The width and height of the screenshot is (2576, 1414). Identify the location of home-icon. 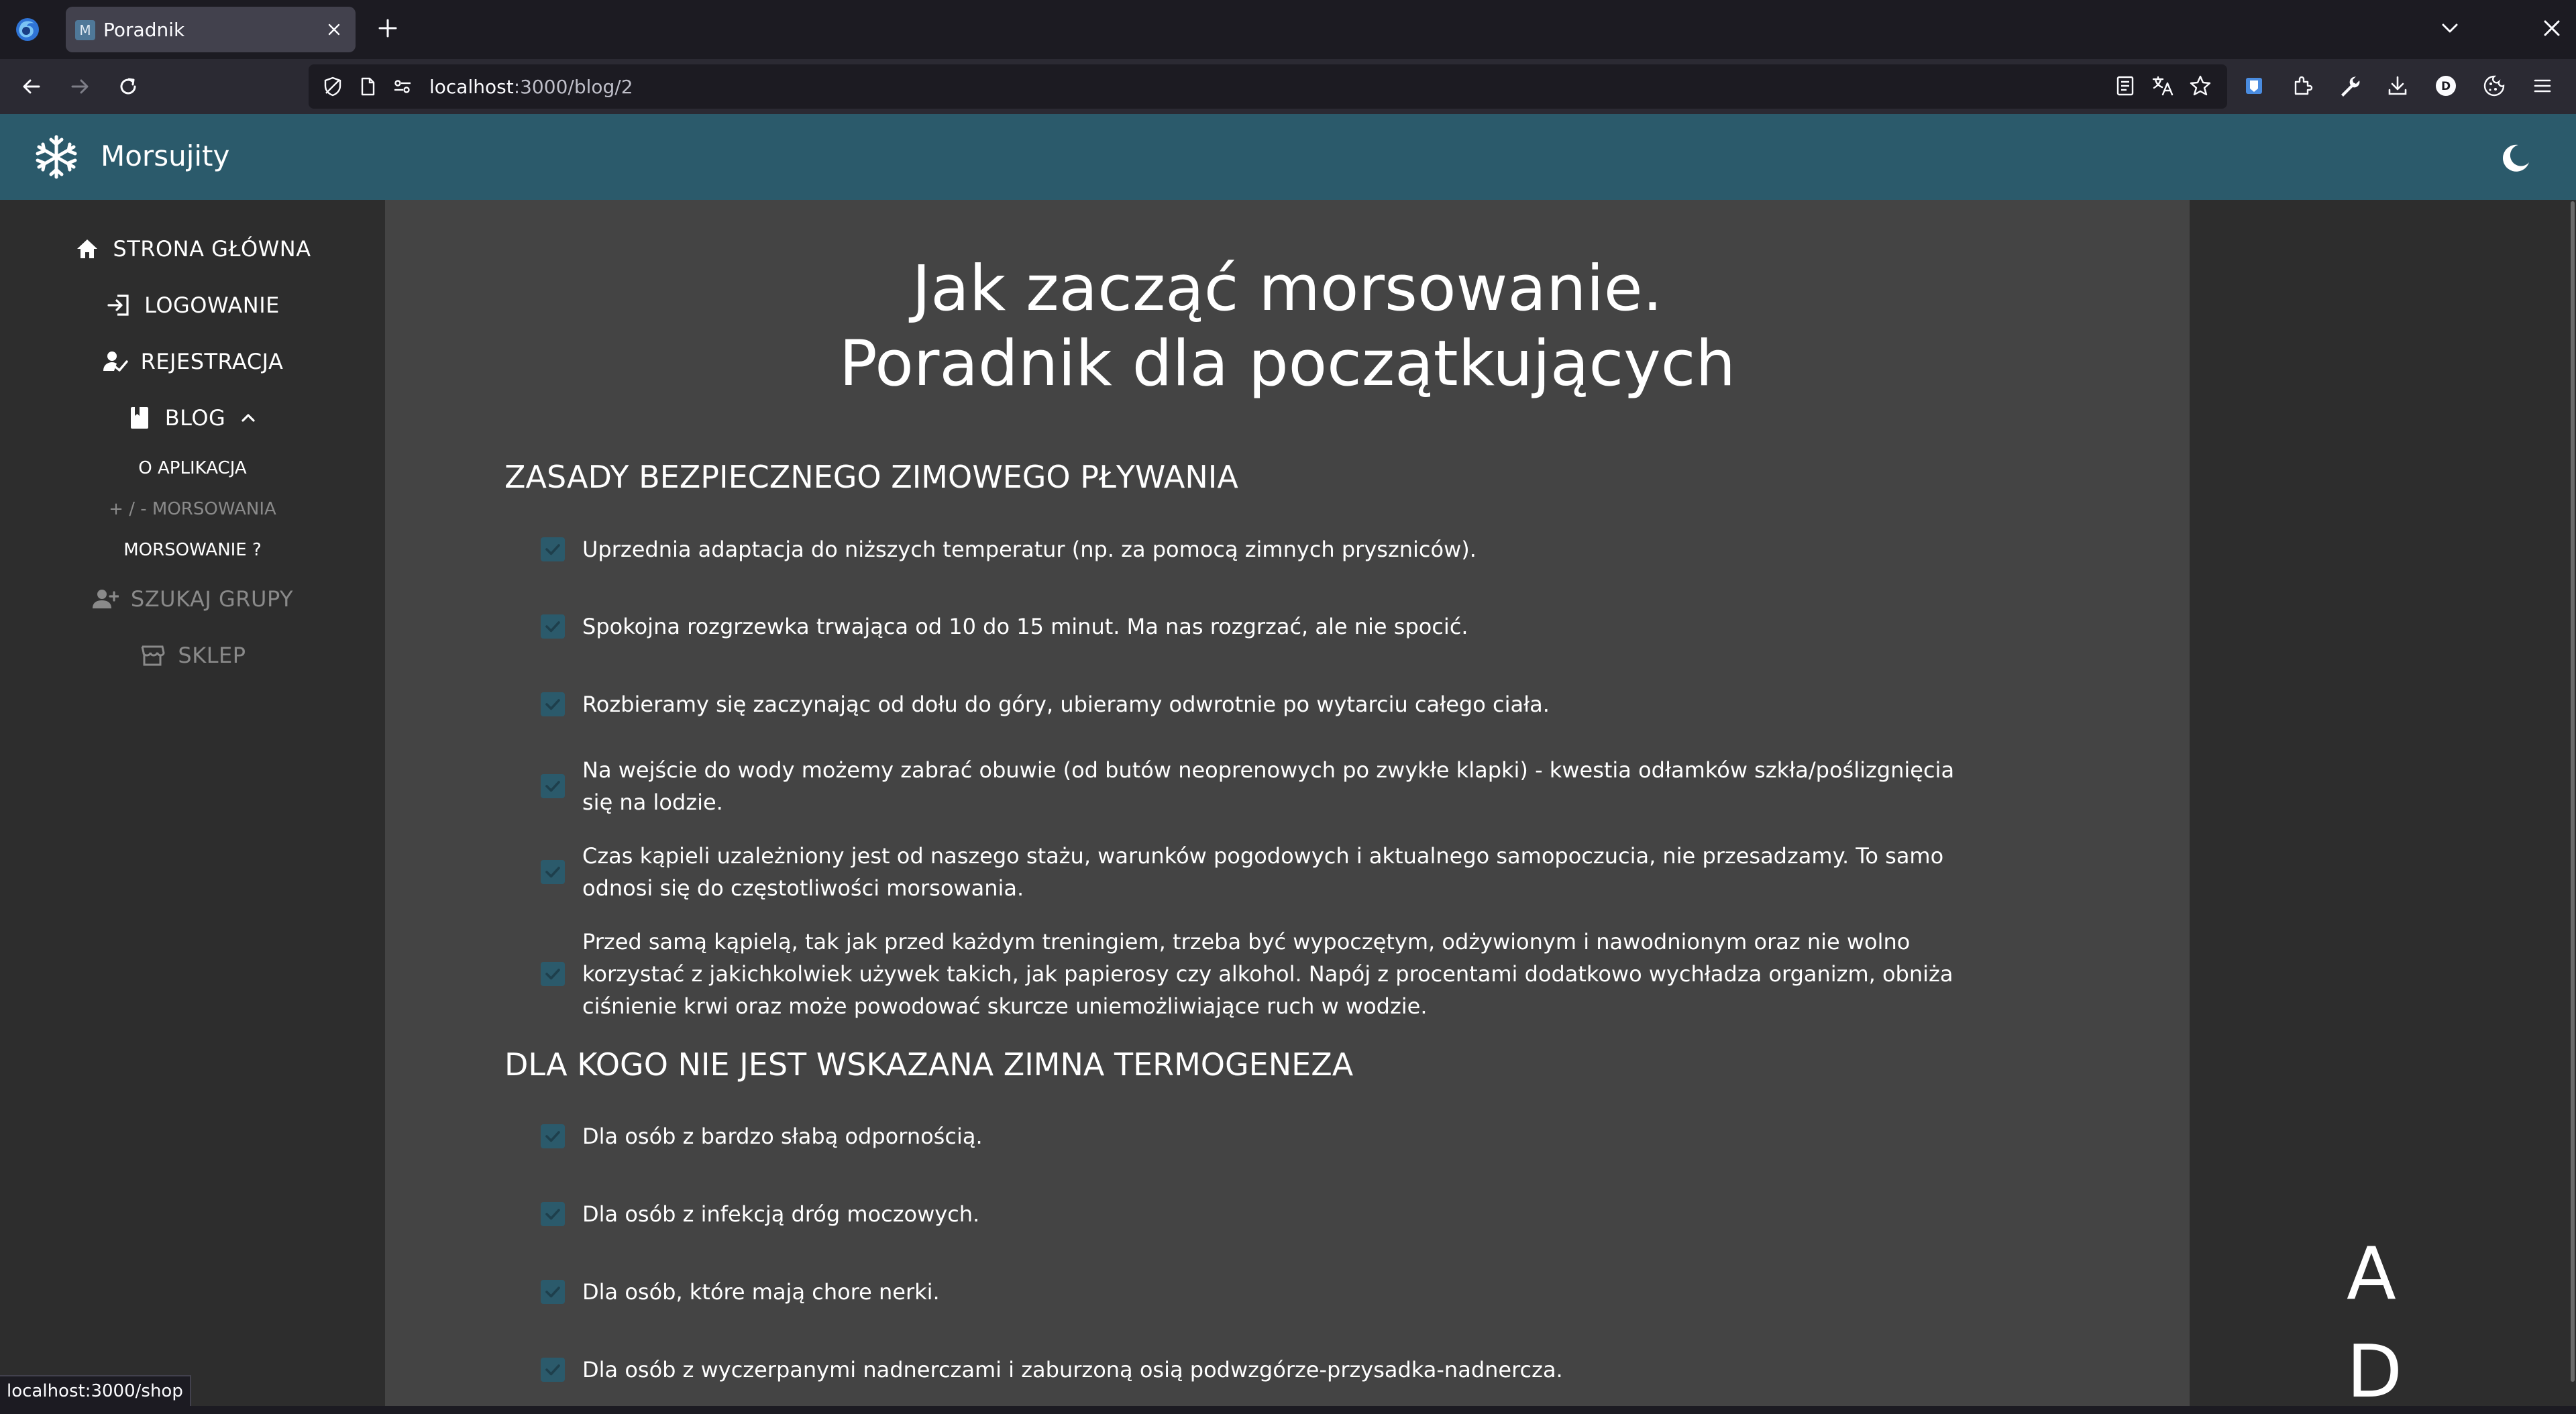
(87, 248).